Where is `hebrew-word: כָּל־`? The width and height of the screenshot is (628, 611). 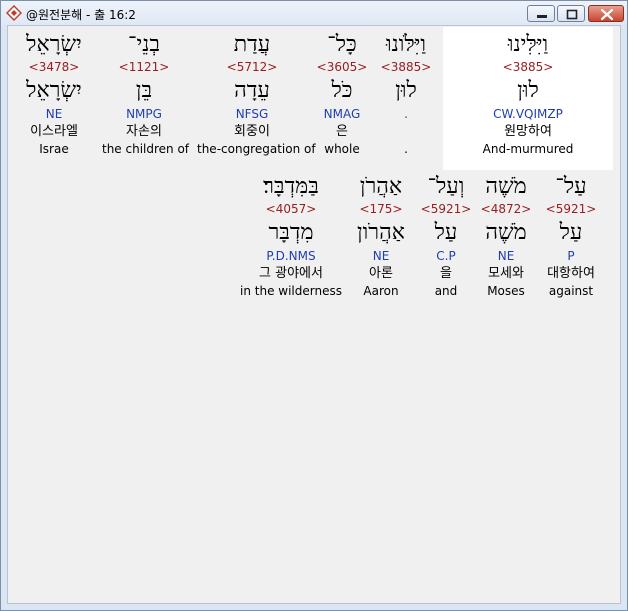
hebrew-word: כָּל־ is located at coordinates (342, 44).